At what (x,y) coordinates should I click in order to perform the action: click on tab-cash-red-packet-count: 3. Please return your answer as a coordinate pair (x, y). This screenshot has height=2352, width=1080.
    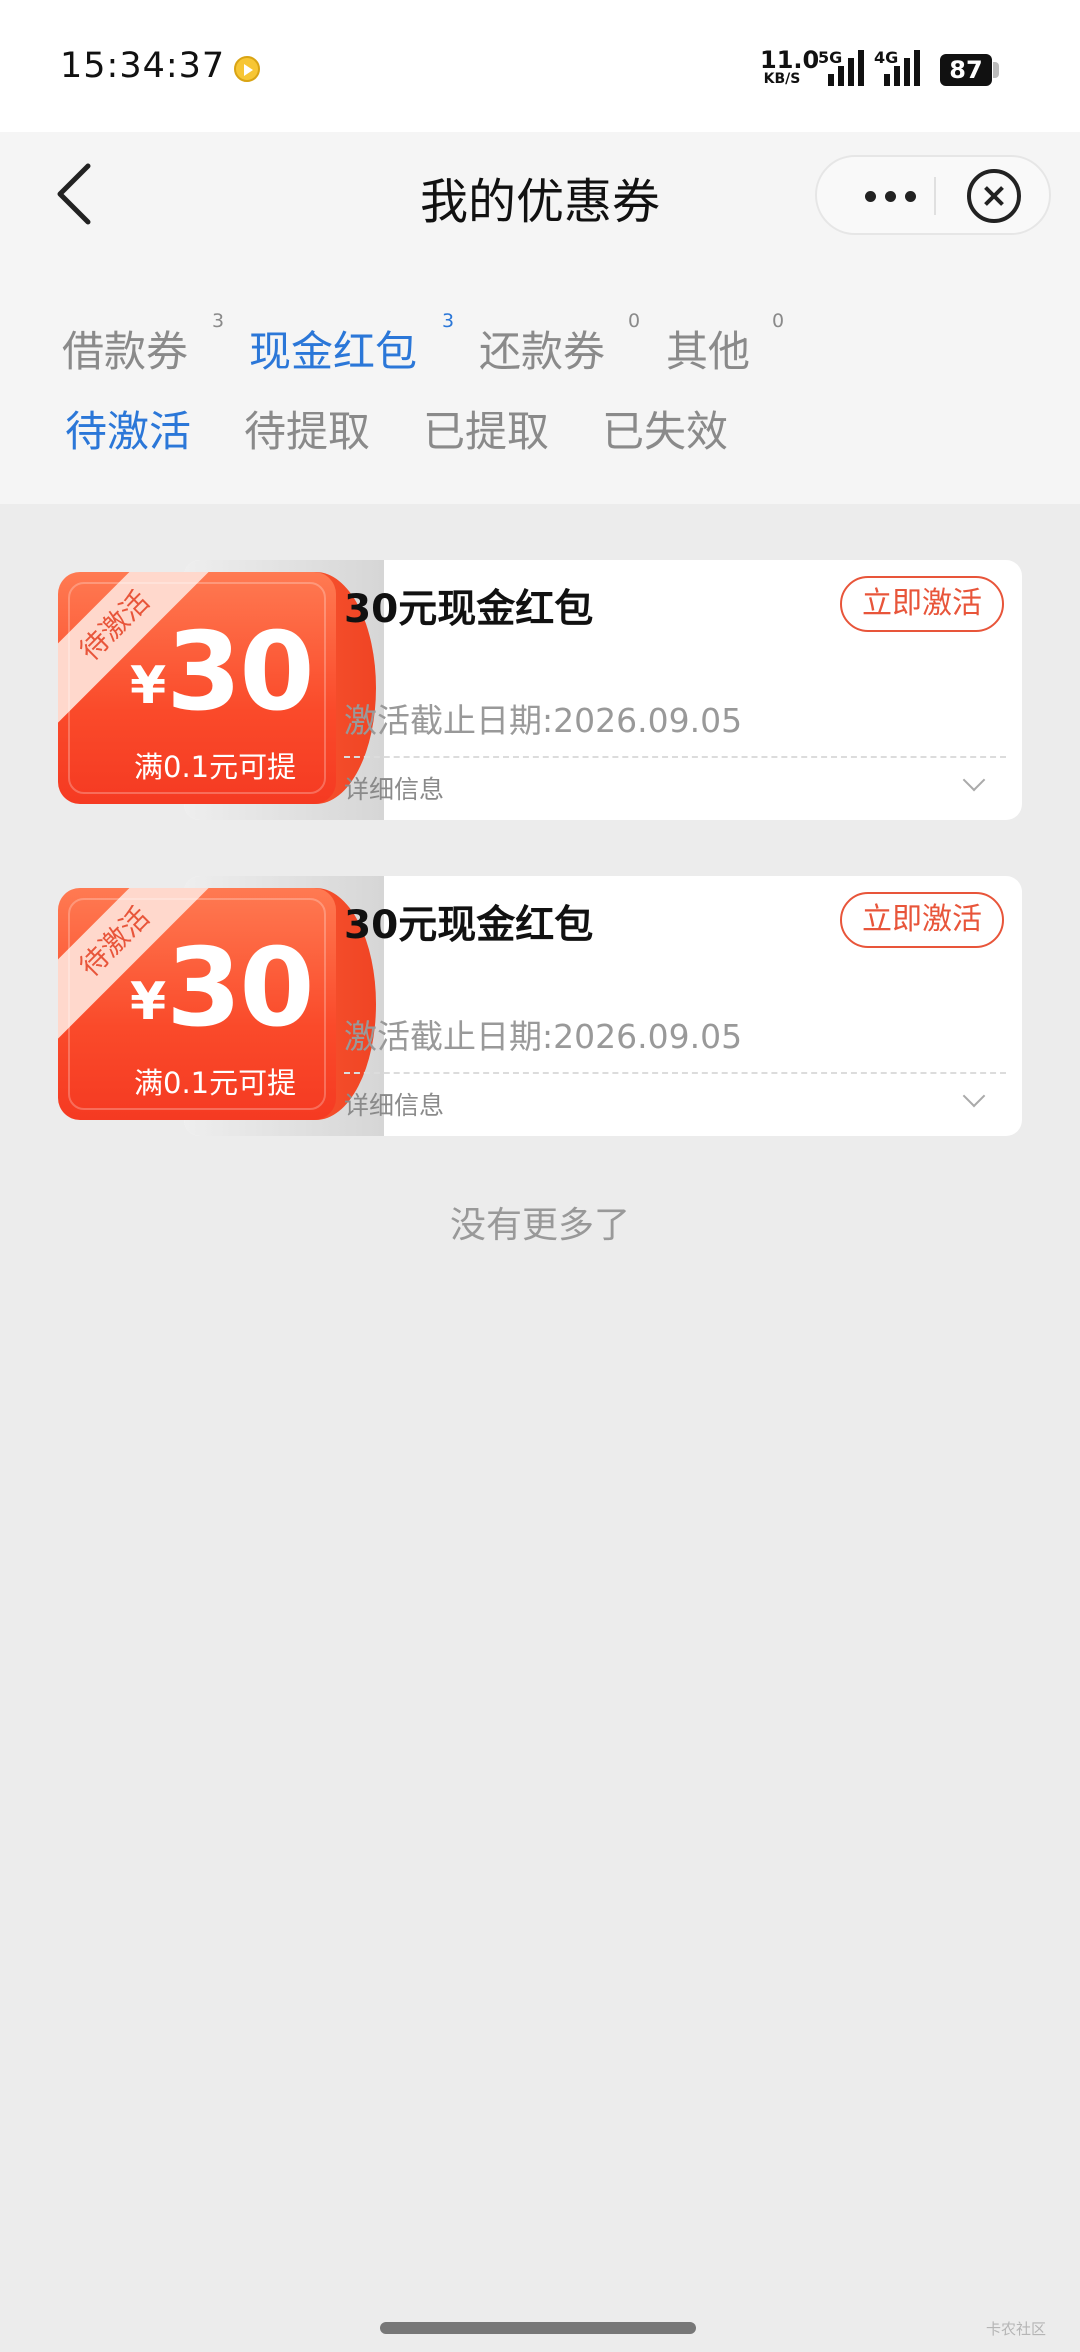
    Looking at the image, I should click on (448, 321).